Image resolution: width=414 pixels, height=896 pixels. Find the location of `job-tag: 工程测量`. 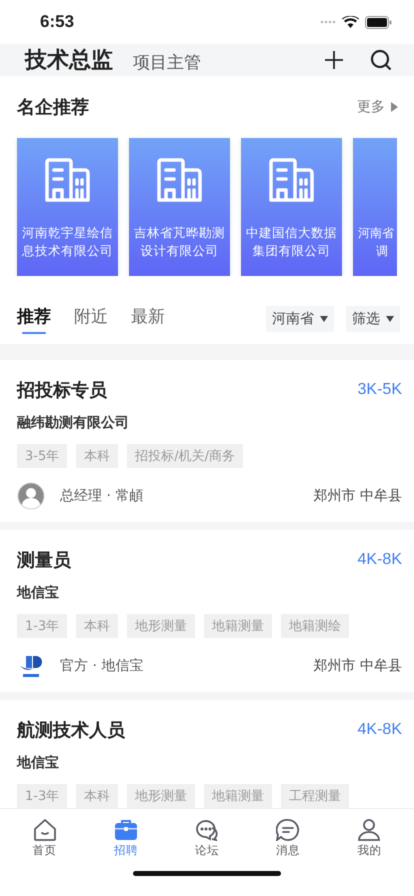

job-tag: 工程测量 is located at coordinates (315, 796).